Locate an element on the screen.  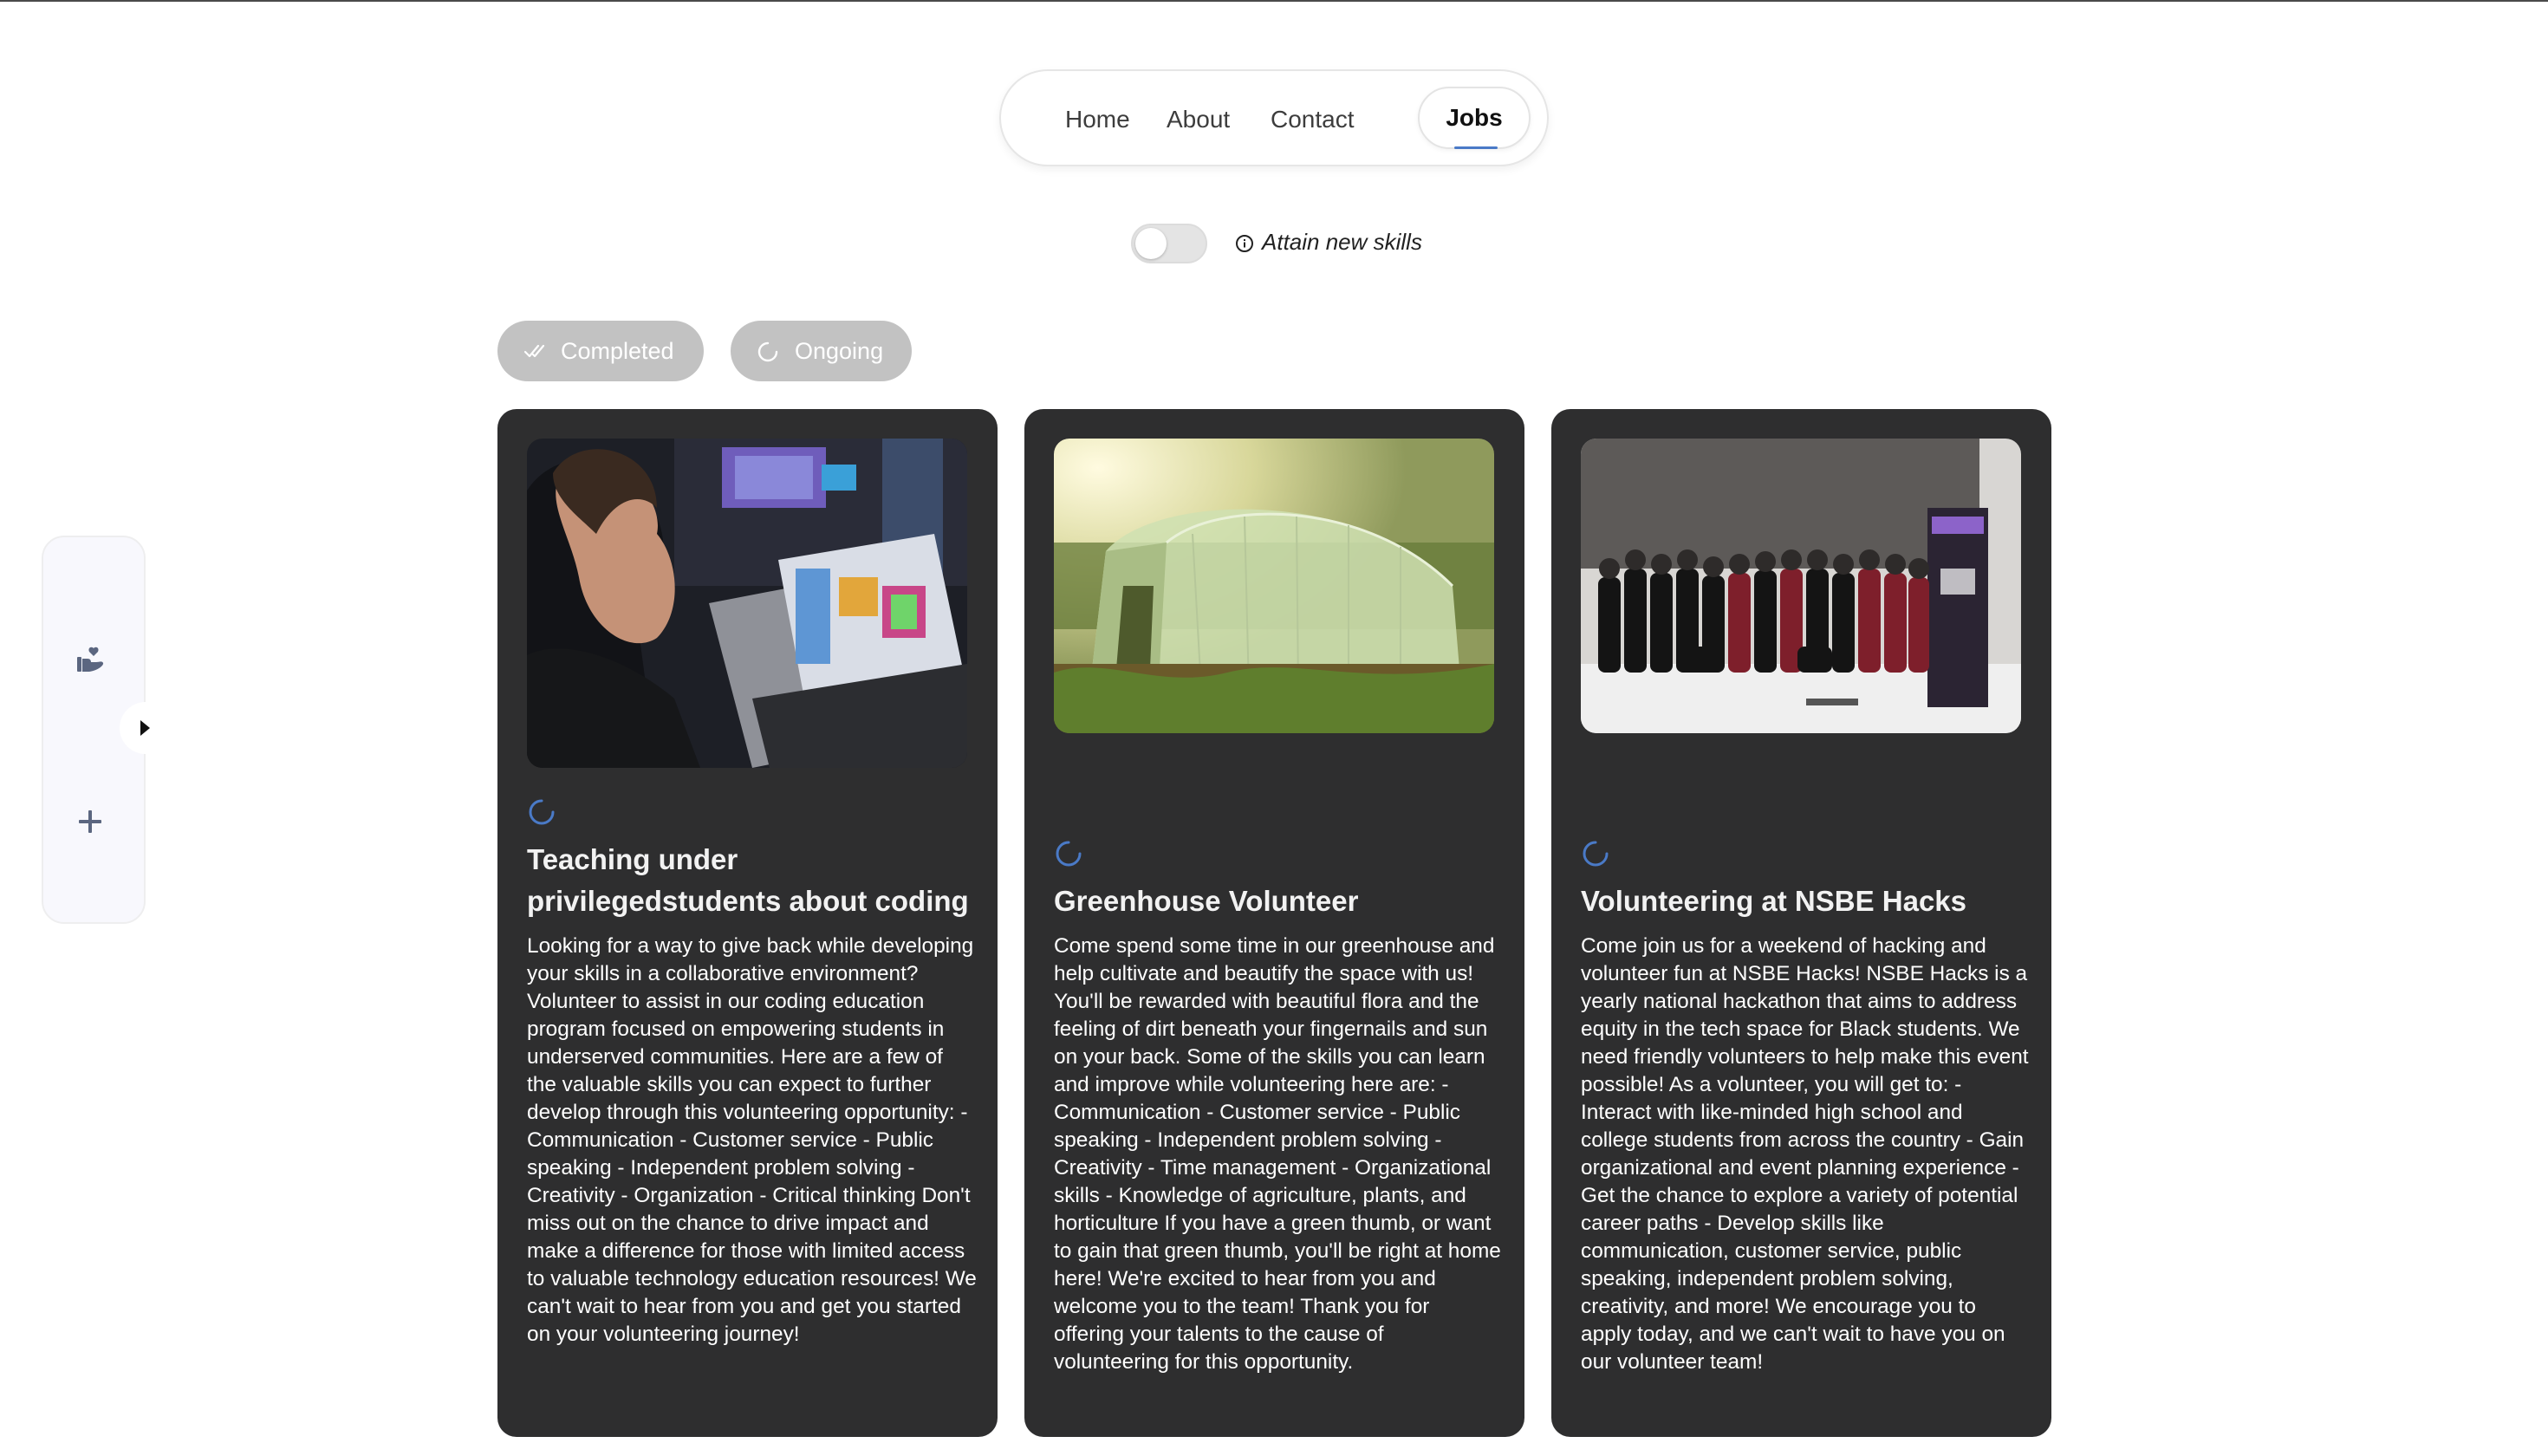
nav-link-contact: Contact is located at coordinates (1313, 119).